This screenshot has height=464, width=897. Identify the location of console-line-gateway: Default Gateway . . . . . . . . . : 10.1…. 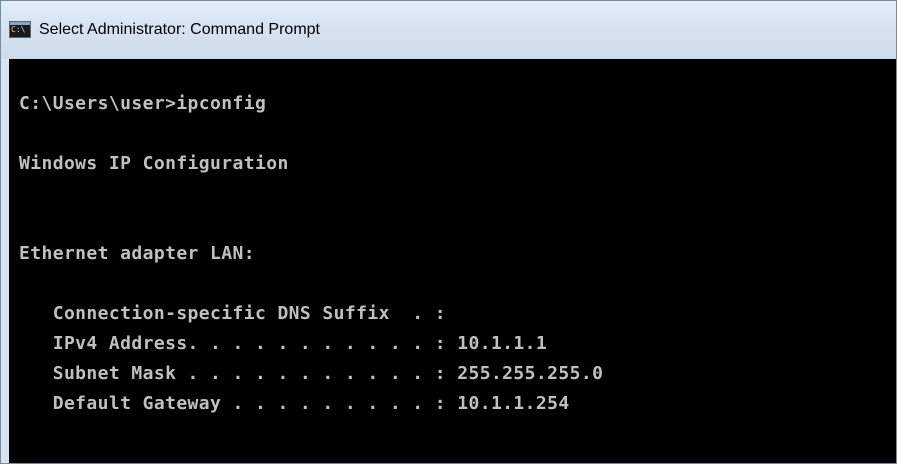
(294, 403).